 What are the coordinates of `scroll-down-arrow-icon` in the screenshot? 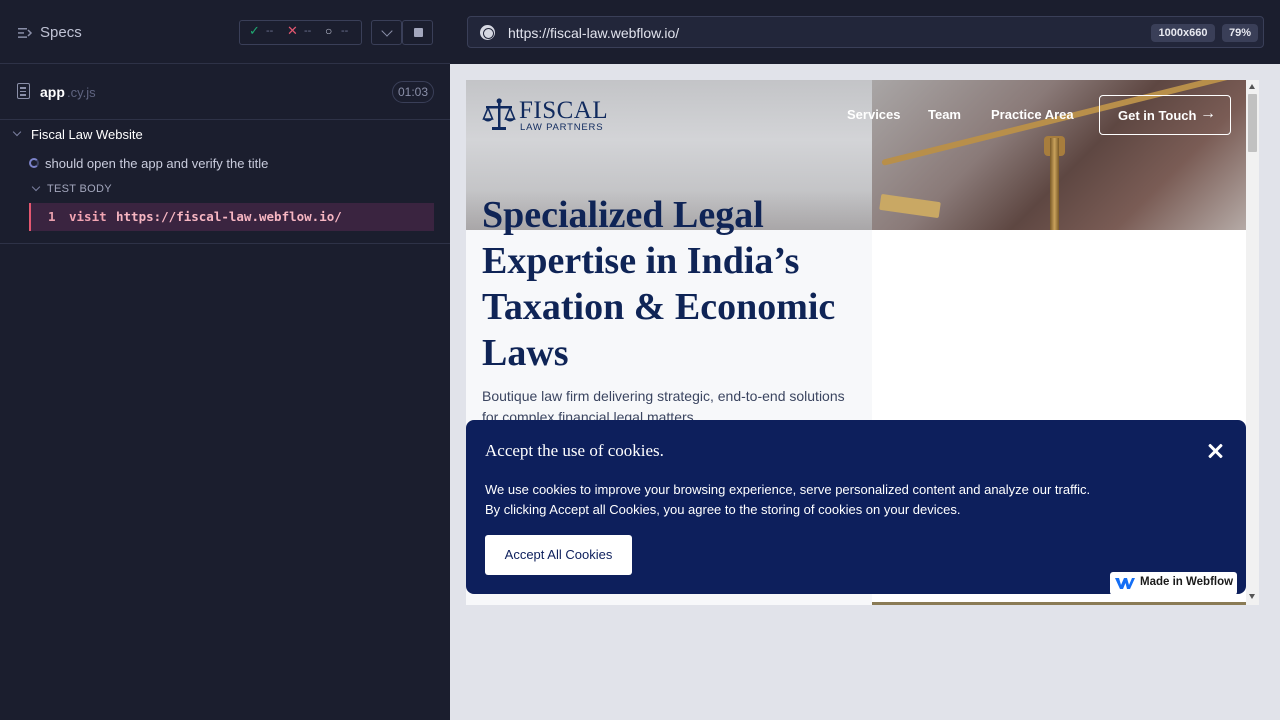 It's located at (1252, 596).